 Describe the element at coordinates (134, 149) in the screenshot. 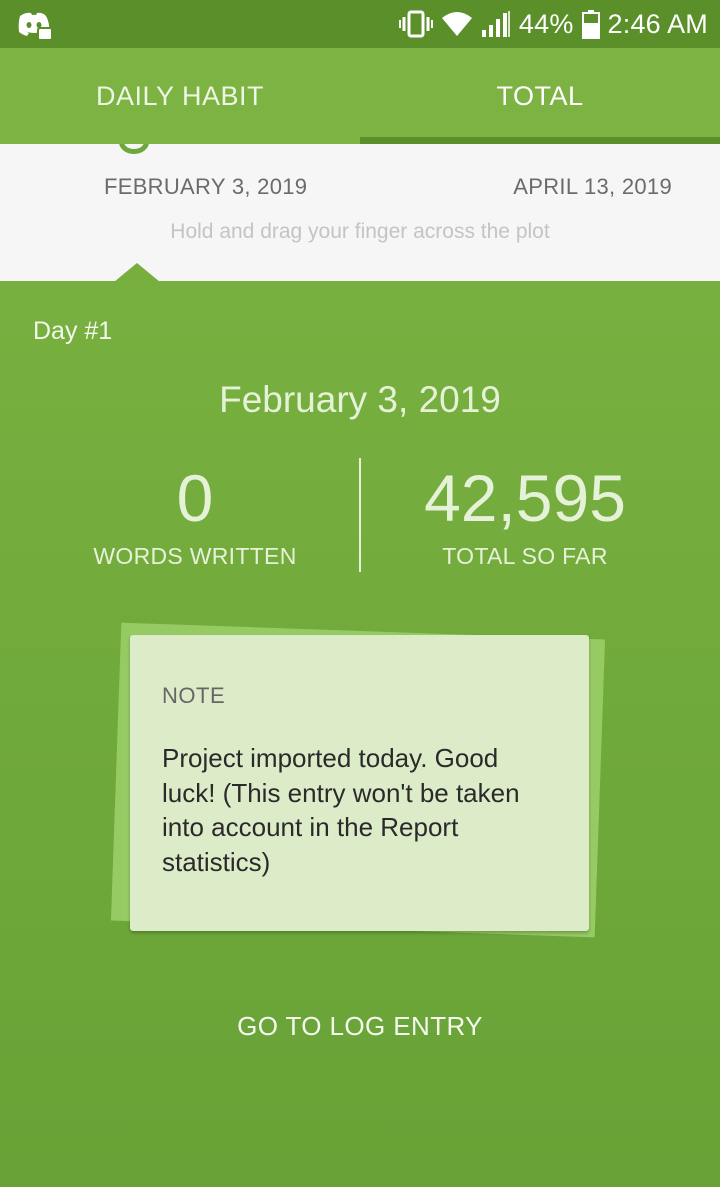

I see `plot-marker` at that location.